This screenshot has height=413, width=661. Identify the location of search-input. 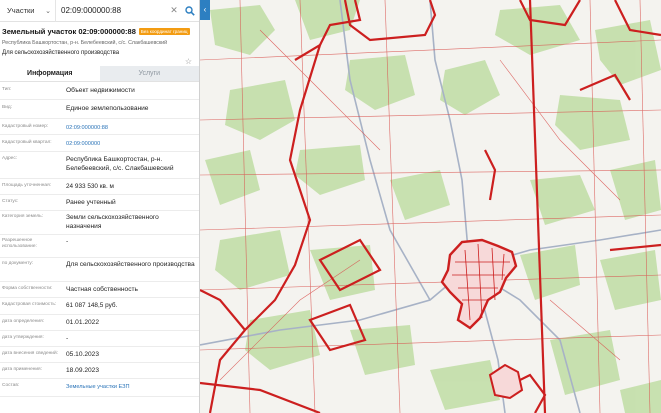
(111, 10).